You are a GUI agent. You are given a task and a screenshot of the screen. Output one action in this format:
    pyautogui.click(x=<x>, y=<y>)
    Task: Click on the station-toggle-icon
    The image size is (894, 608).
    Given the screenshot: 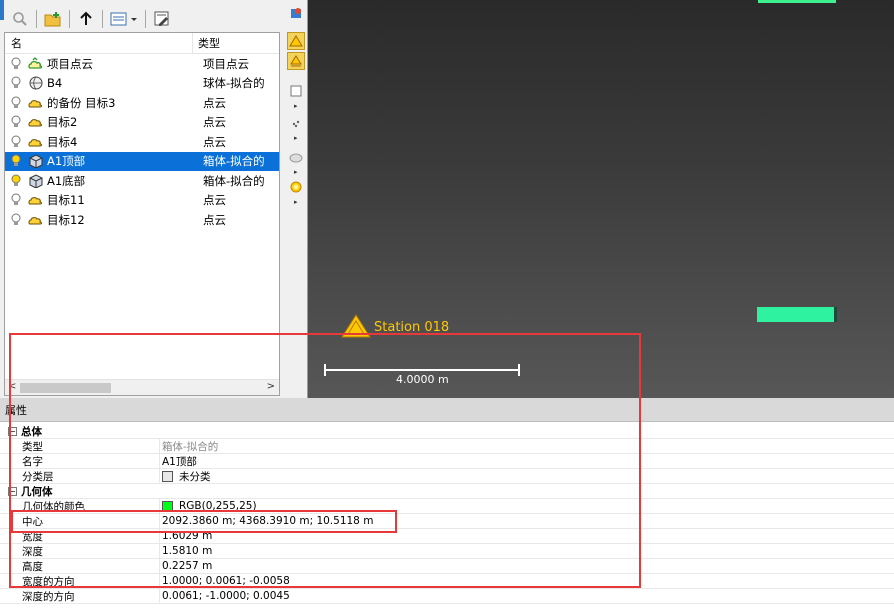 What is the action you would take?
    pyautogui.click(x=296, y=41)
    